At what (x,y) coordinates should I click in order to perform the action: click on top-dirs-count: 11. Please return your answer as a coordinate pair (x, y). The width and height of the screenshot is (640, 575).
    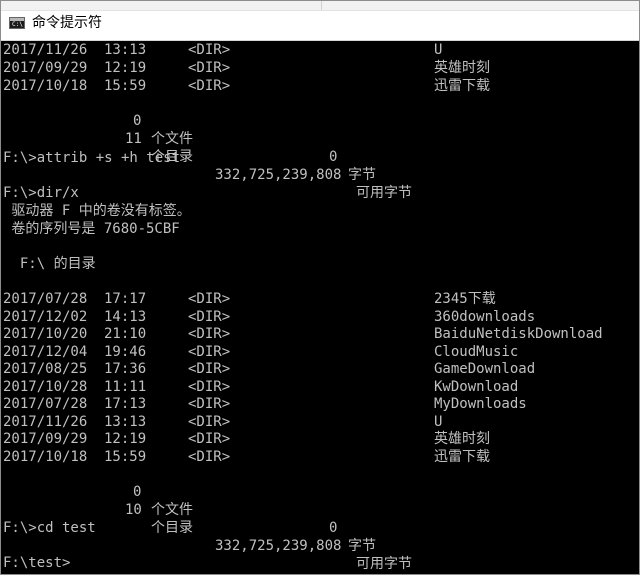
    Looking at the image, I should click on (133, 139).